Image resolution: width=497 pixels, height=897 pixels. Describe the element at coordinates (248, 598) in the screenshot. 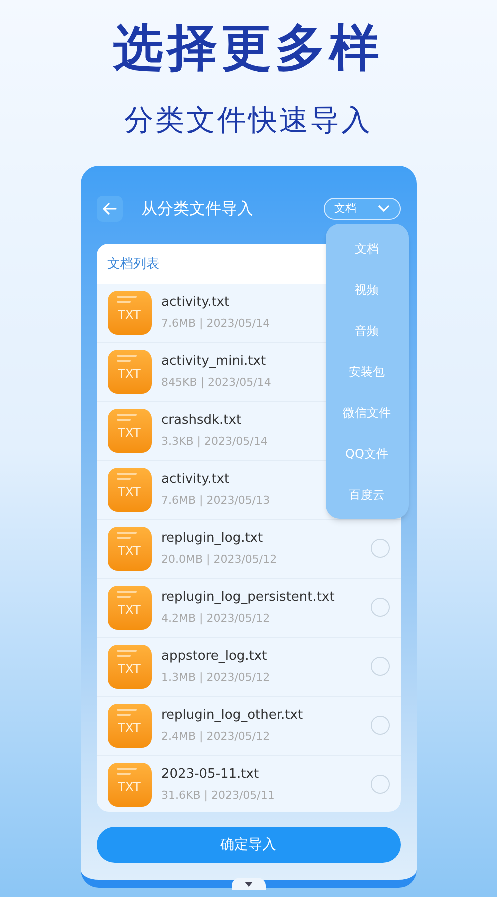

I see `file-name: replugin_log_persistent.txt` at that location.